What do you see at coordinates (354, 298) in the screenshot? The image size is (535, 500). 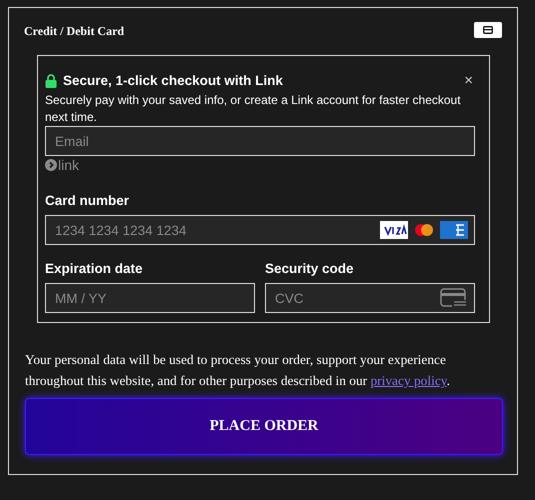 I see `security-code-input: CVC` at bounding box center [354, 298].